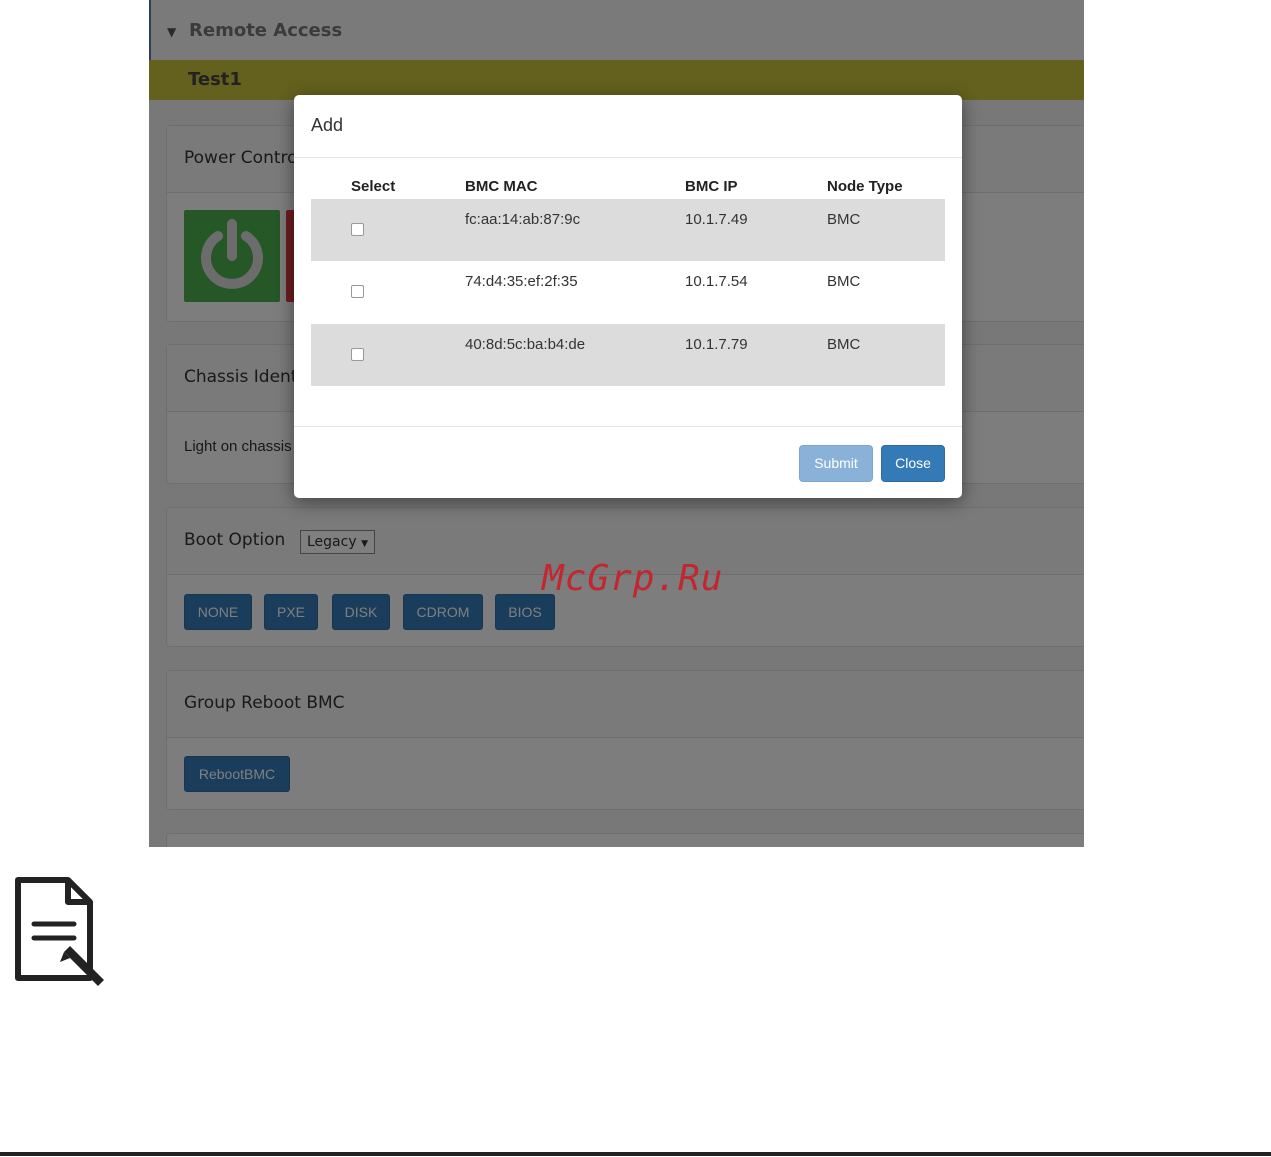  I want to click on watermark: McGrp.Ru, so click(633, 578).